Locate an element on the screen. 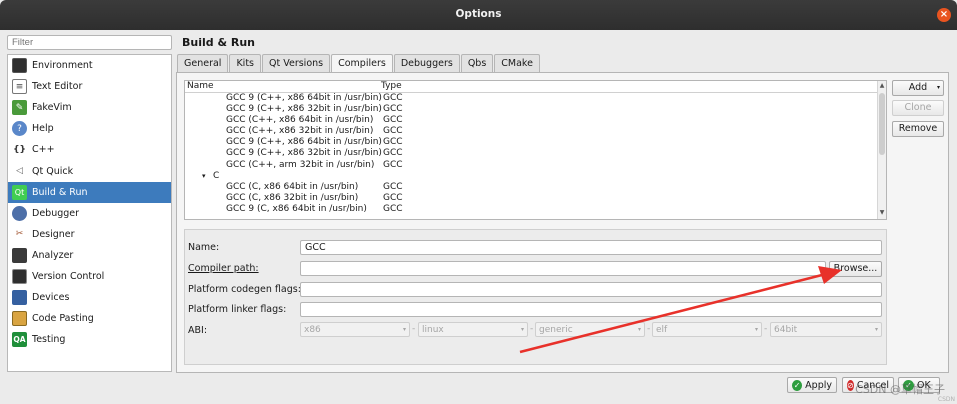 This screenshot has width=957, height=404. sidebar-item-debugger: Debugger is located at coordinates (89, 213).